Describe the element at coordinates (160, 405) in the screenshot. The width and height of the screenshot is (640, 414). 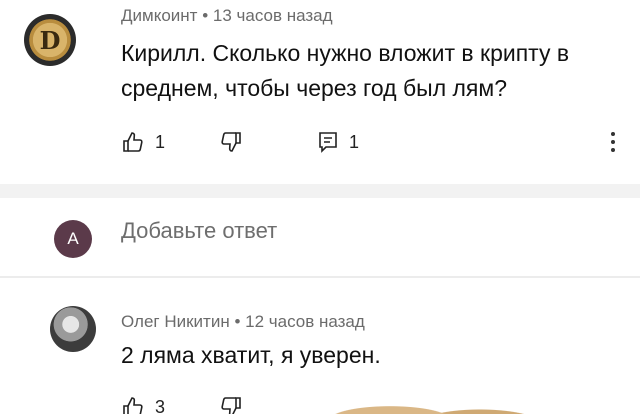
I see `like-count: 3` at that location.